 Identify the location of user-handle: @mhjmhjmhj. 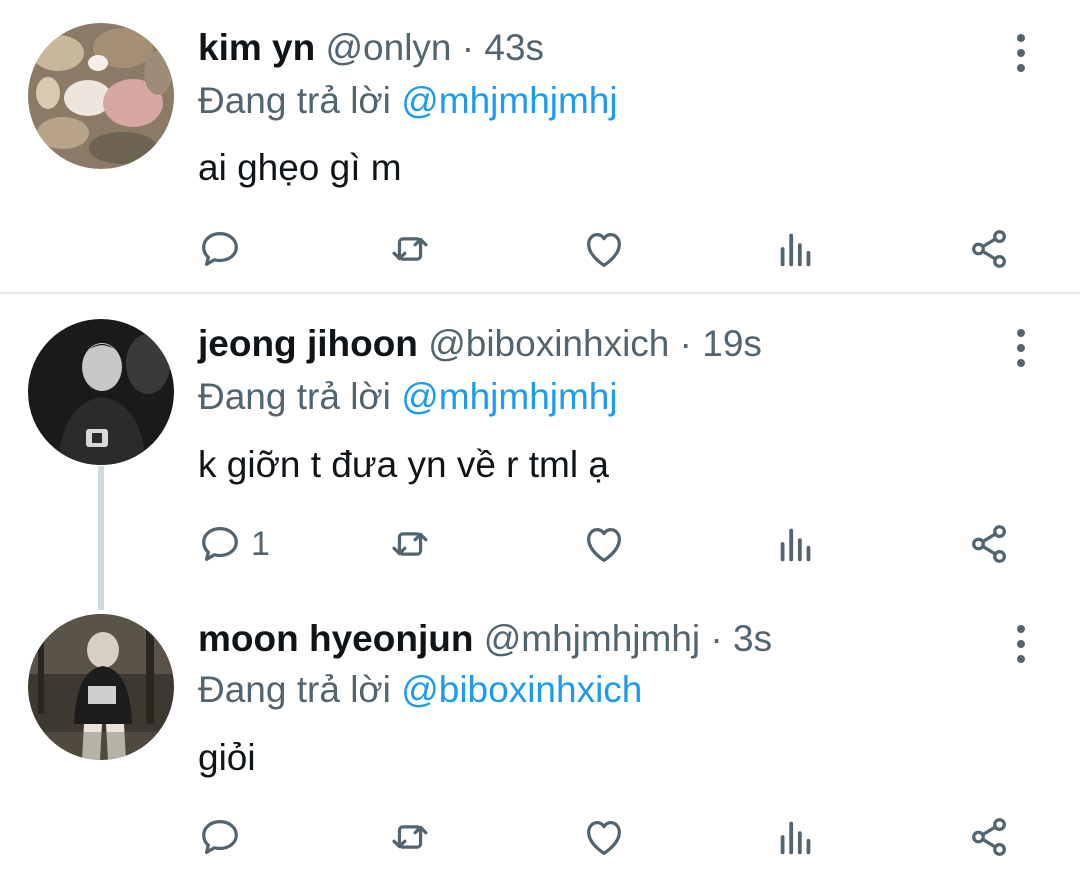
(592, 638).